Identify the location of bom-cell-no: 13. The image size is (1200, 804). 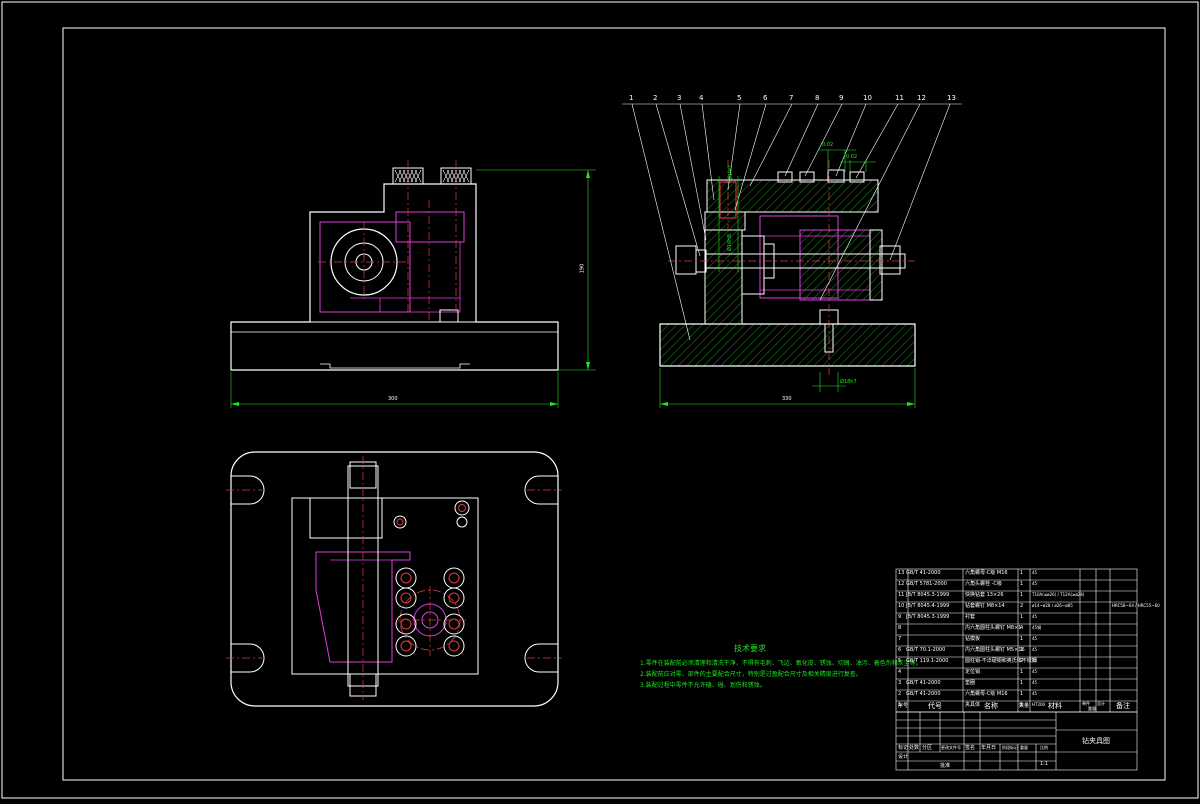
(901, 573).